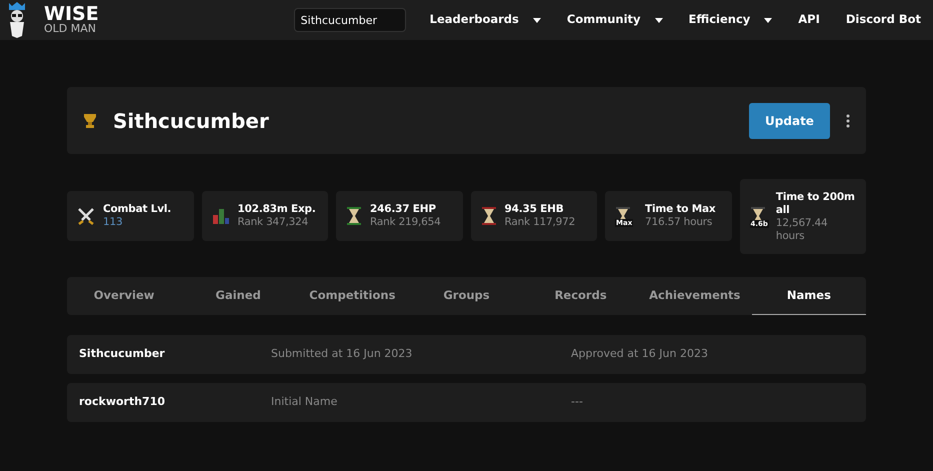 Image resolution: width=933 pixels, height=471 pixels. What do you see at coordinates (405, 222) in the screenshot?
I see `stat-value: Rank 219,654` at bounding box center [405, 222].